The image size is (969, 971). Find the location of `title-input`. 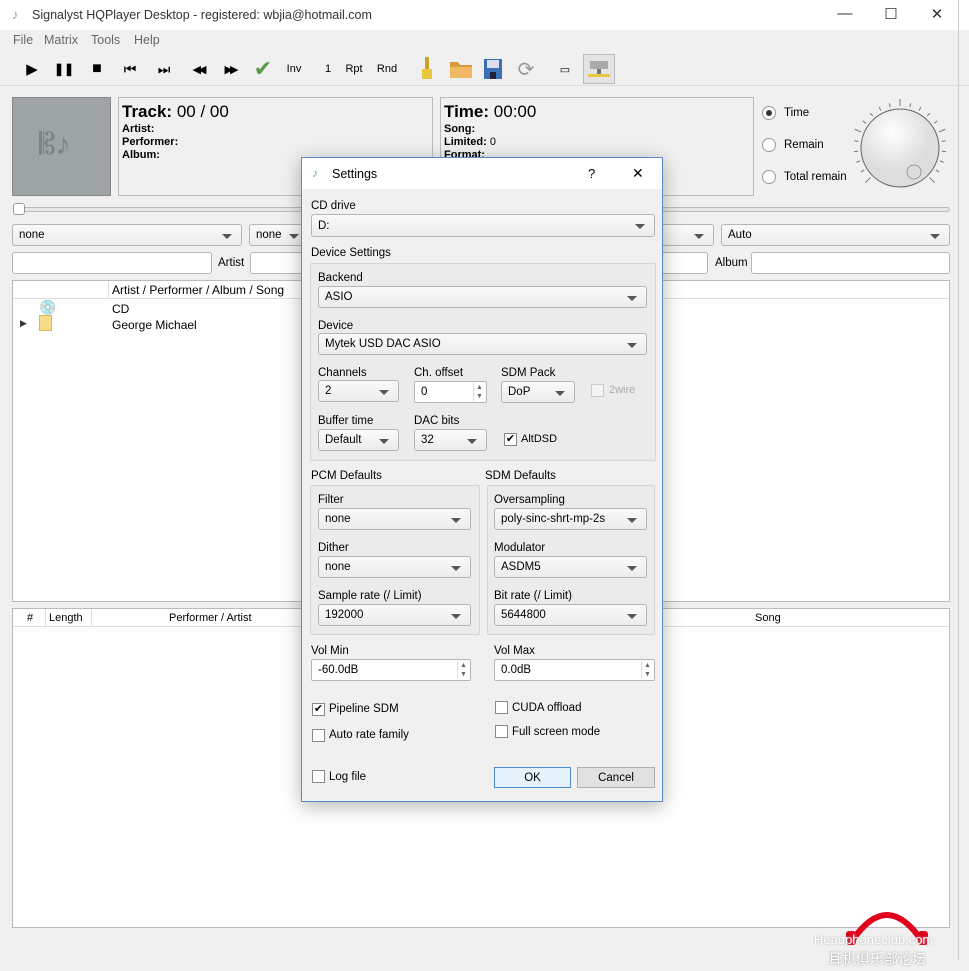

title-input is located at coordinates (684, 263).